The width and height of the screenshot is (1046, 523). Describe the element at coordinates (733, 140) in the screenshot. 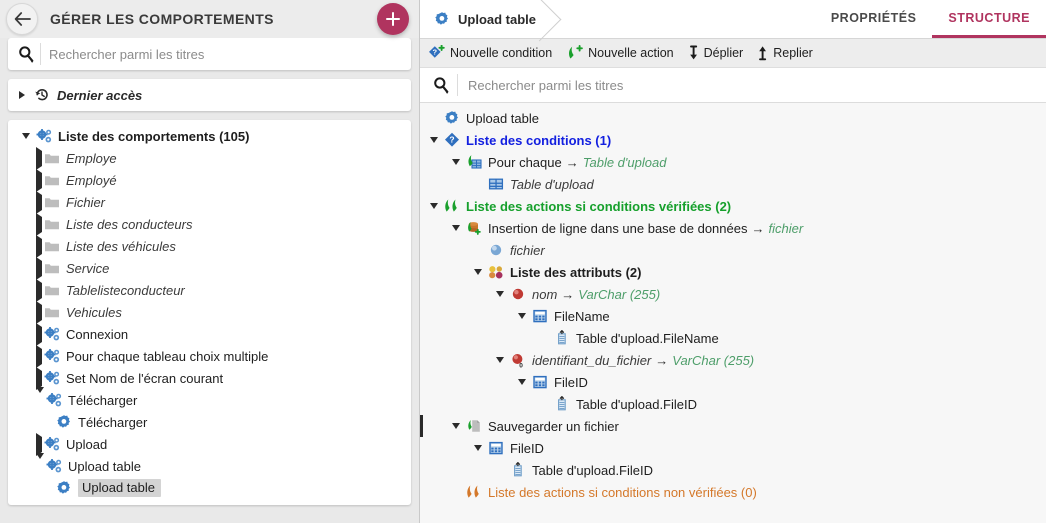

I see `structure-tree-row: ? Liste des conditions (1)` at that location.